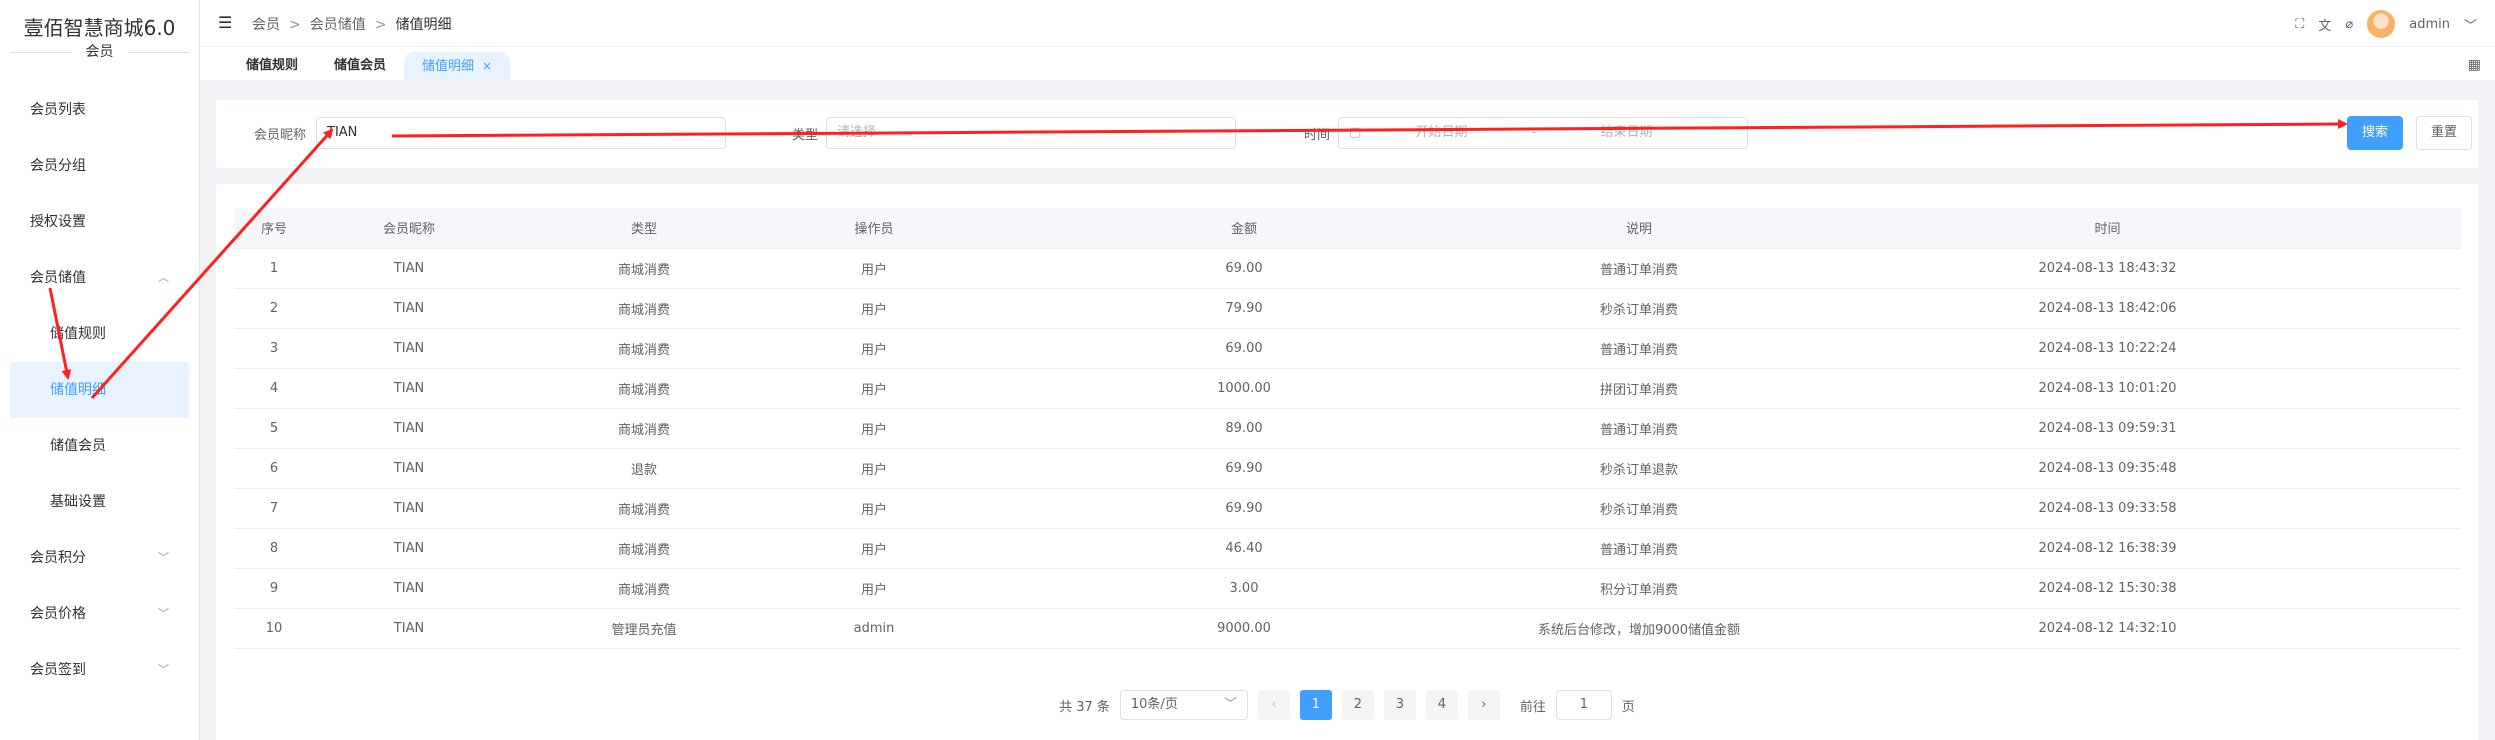 The height and width of the screenshot is (740, 2495). Describe the element at coordinates (1639, 428) in the screenshot. I see `table-cell: 普通订单消费` at that location.